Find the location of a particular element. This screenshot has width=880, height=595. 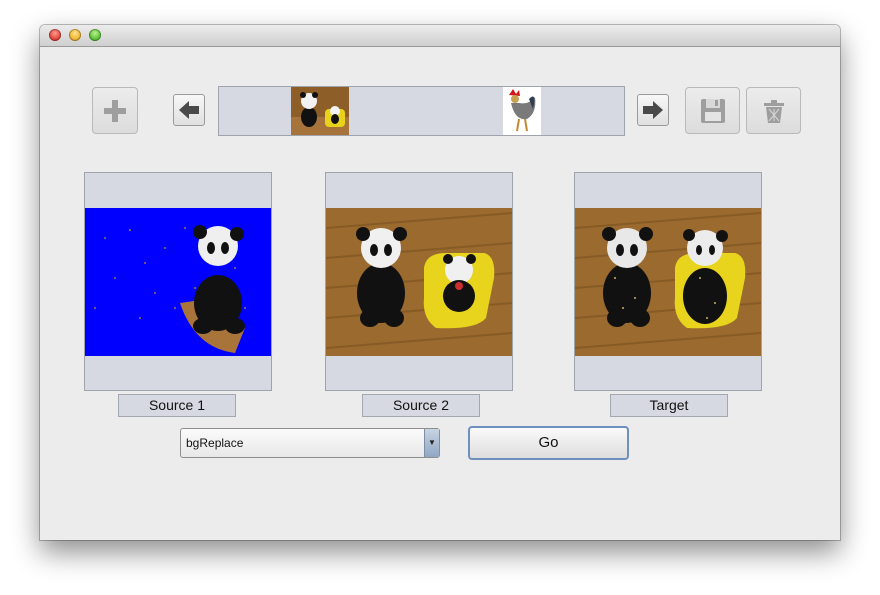

title-bar is located at coordinates (440, 36).